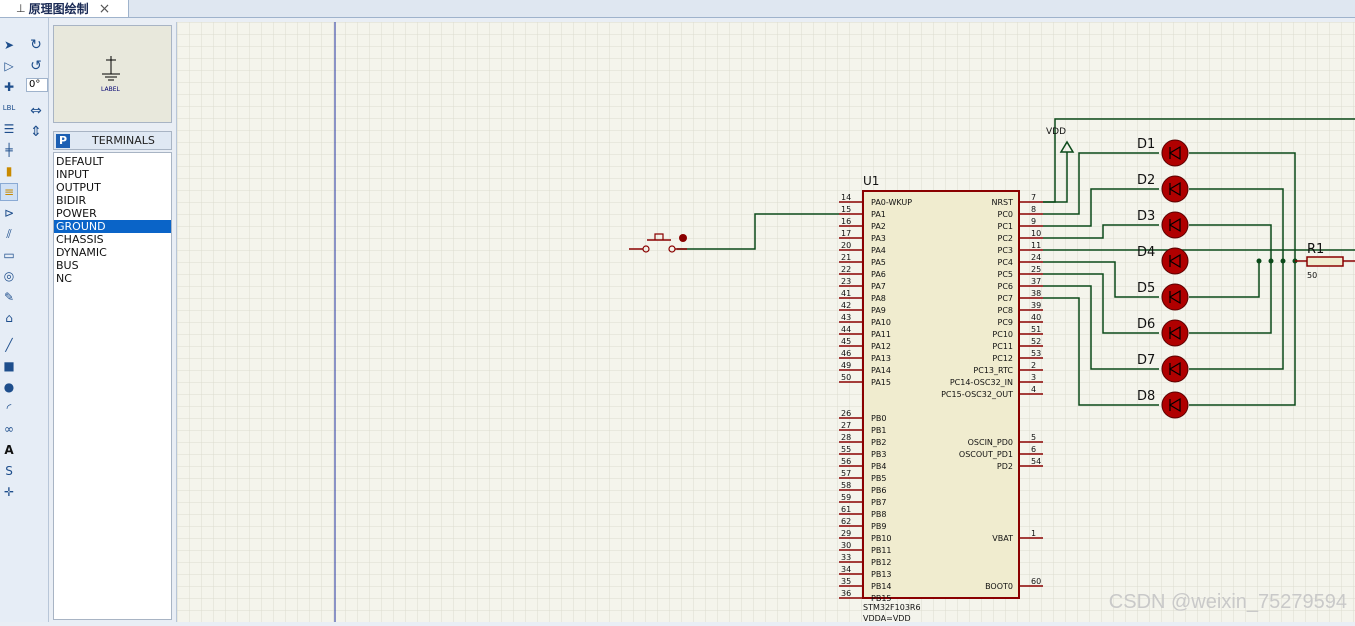 The image size is (1355, 626). Describe the element at coordinates (112, 213) in the screenshot. I see `terminal-item-power: POWER` at that location.